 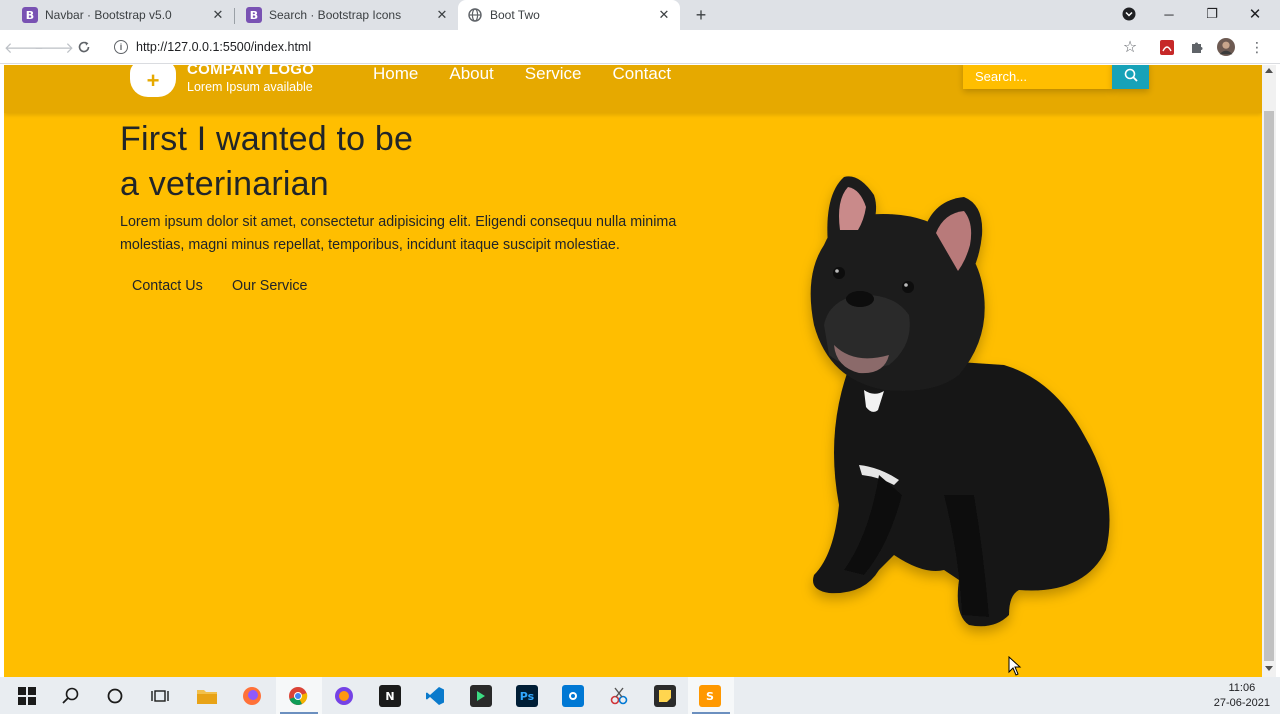 What do you see at coordinates (250, 87) in the screenshot?
I see `logo-subtitle: Lorem Ipsum available` at bounding box center [250, 87].